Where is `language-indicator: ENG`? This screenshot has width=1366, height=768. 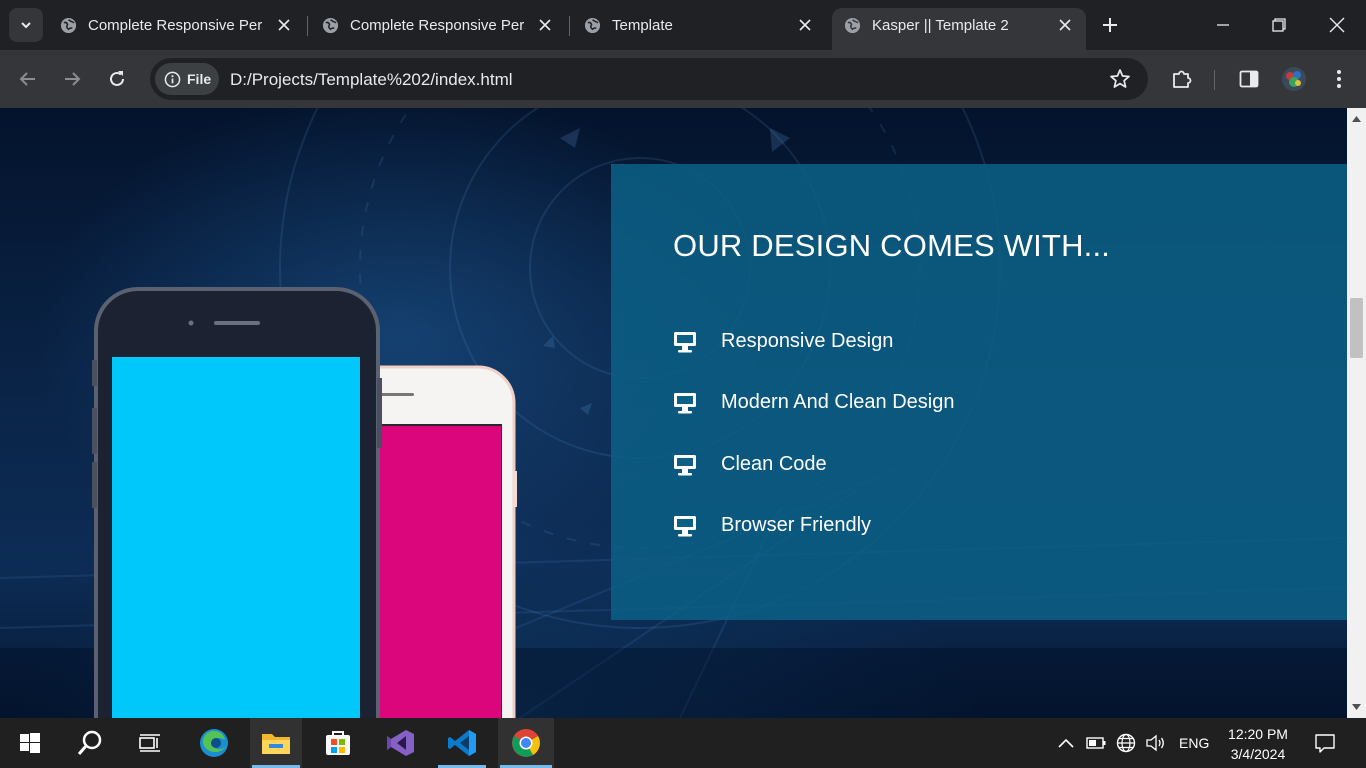 language-indicator: ENG is located at coordinates (1194, 743).